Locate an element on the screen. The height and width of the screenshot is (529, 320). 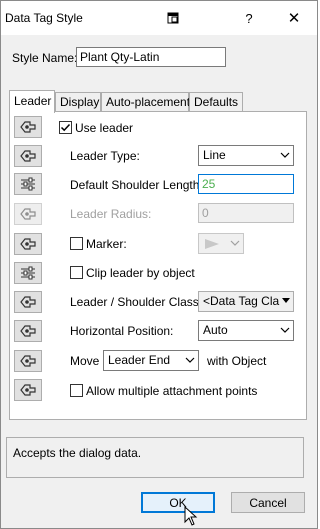
help-button: ? is located at coordinates (249, 18).